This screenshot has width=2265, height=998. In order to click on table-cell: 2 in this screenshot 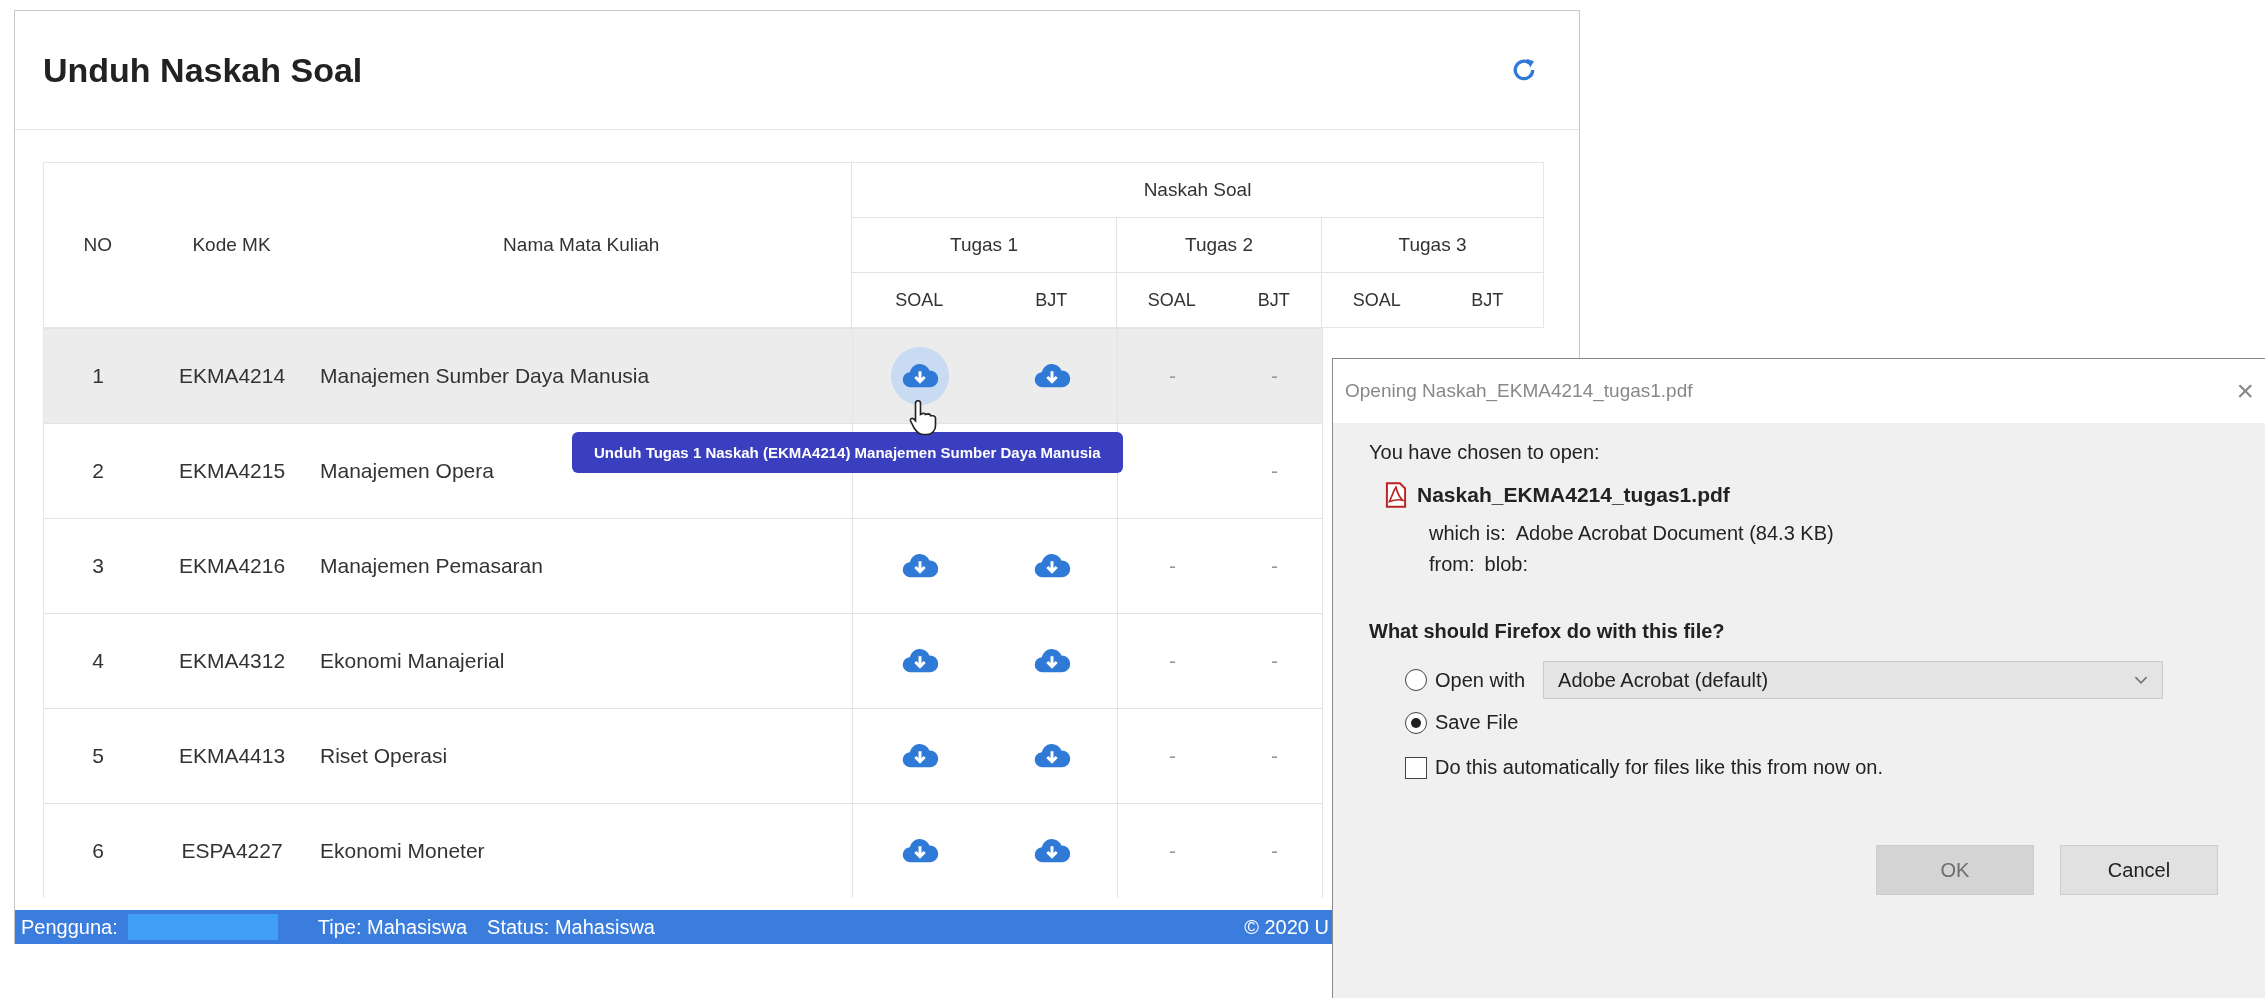, I will do `click(98, 471)`.